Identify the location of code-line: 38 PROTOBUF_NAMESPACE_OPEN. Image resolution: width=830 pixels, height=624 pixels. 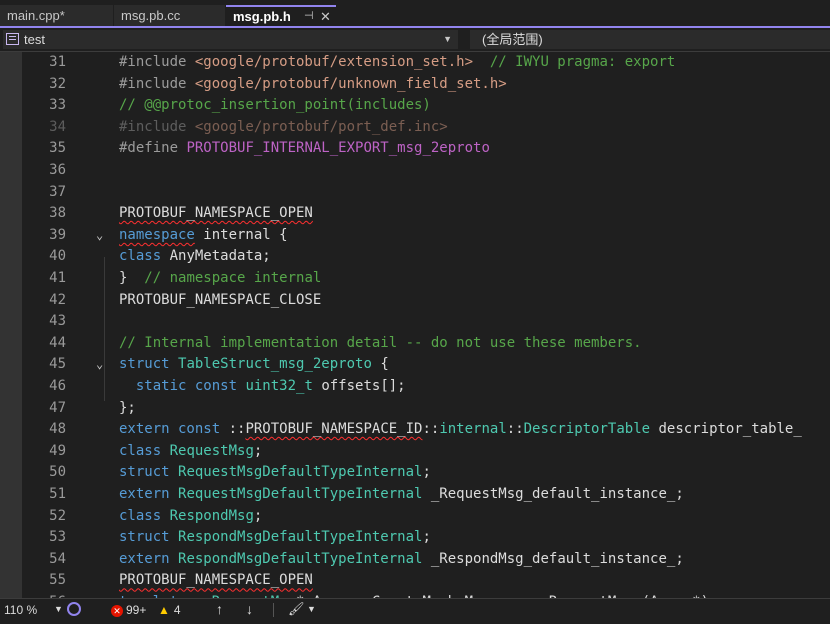
(415, 214).